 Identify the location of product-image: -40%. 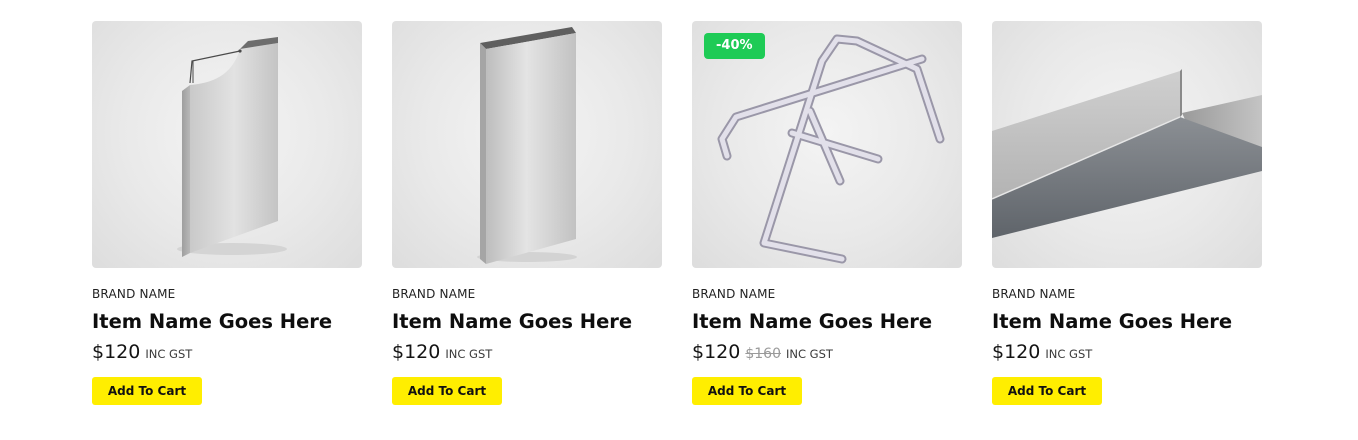
(827, 144).